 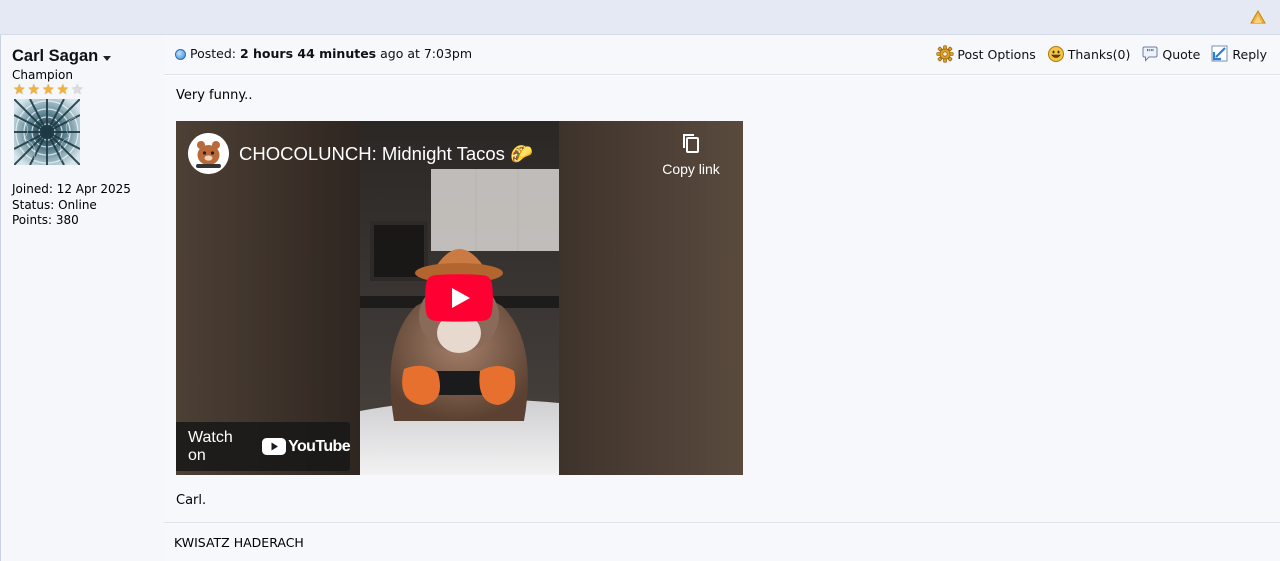 I want to click on quote-bubble-icon: " ", so click(x=1150, y=54).